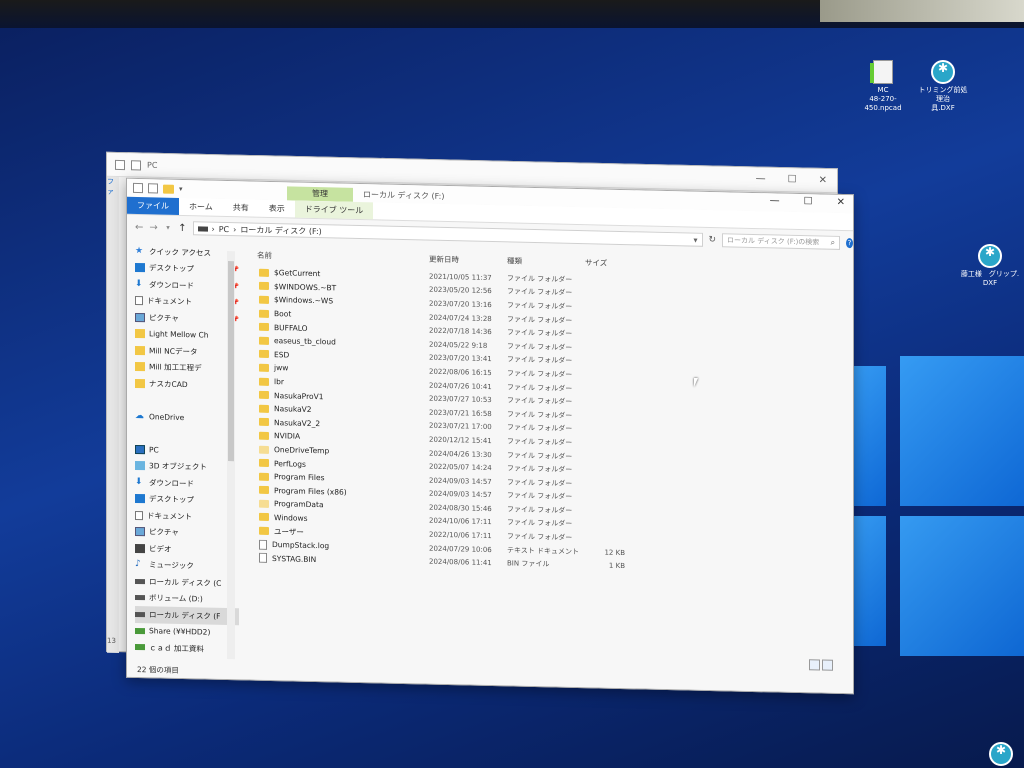 The height and width of the screenshot is (768, 1024). What do you see at coordinates (990, 283) in the screenshot?
I see `desktop-icon-label: DXF` at bounding box center [990, 283].